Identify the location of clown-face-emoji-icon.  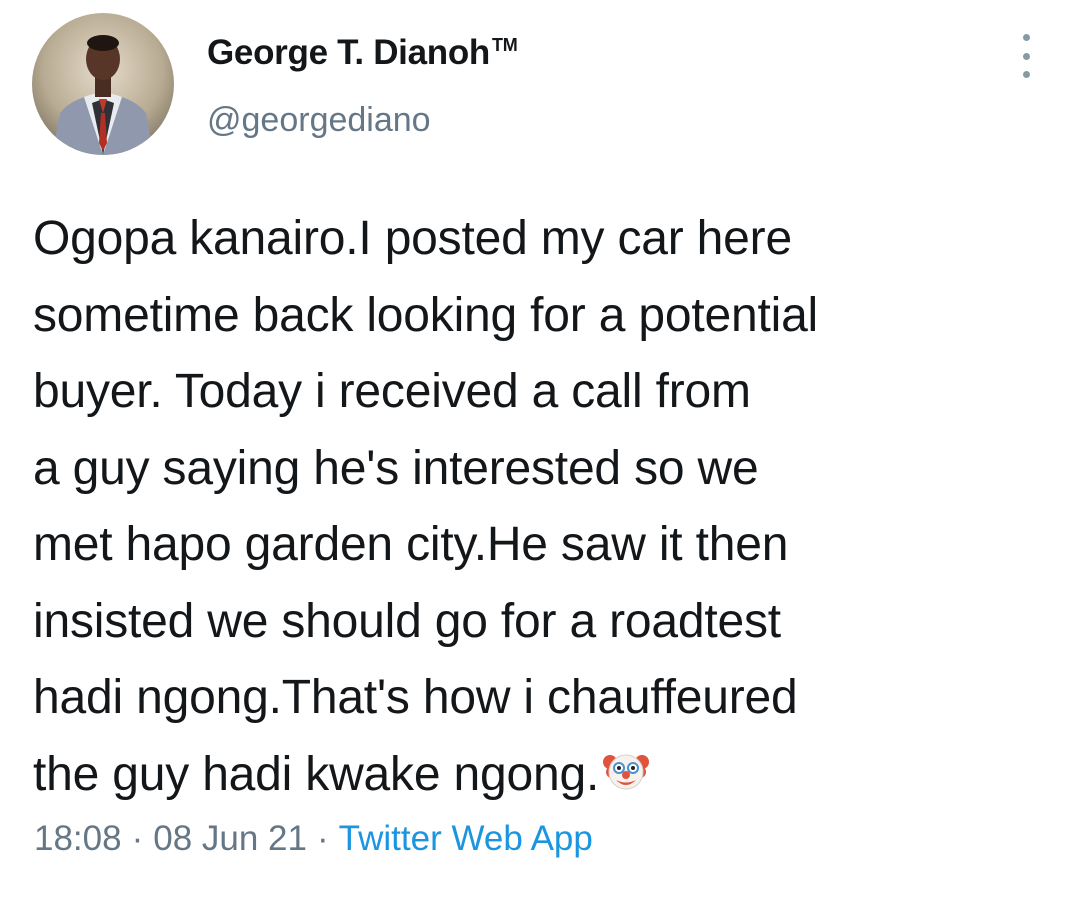
(626, 771).